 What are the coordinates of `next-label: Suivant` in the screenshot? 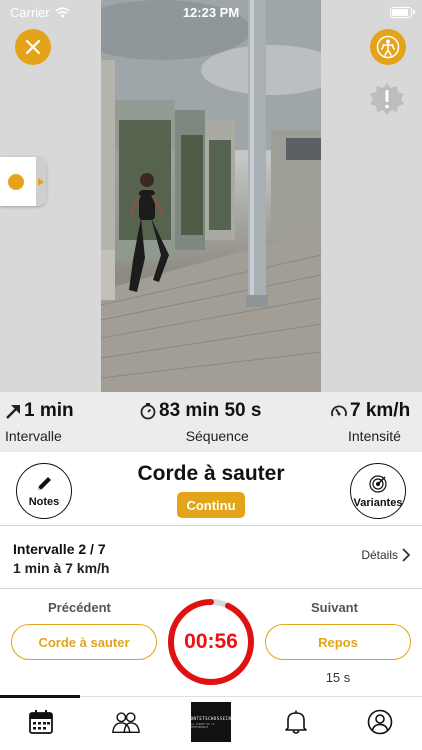 It's located at (334, 607).